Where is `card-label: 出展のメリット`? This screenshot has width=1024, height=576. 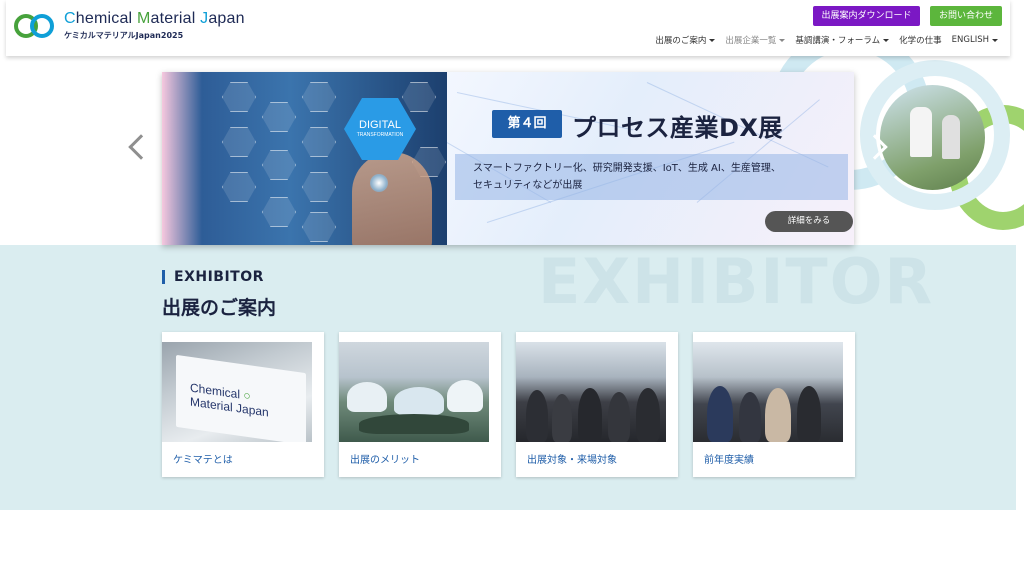 card-label: 出展のメリット is located at coordinates (385, 460).